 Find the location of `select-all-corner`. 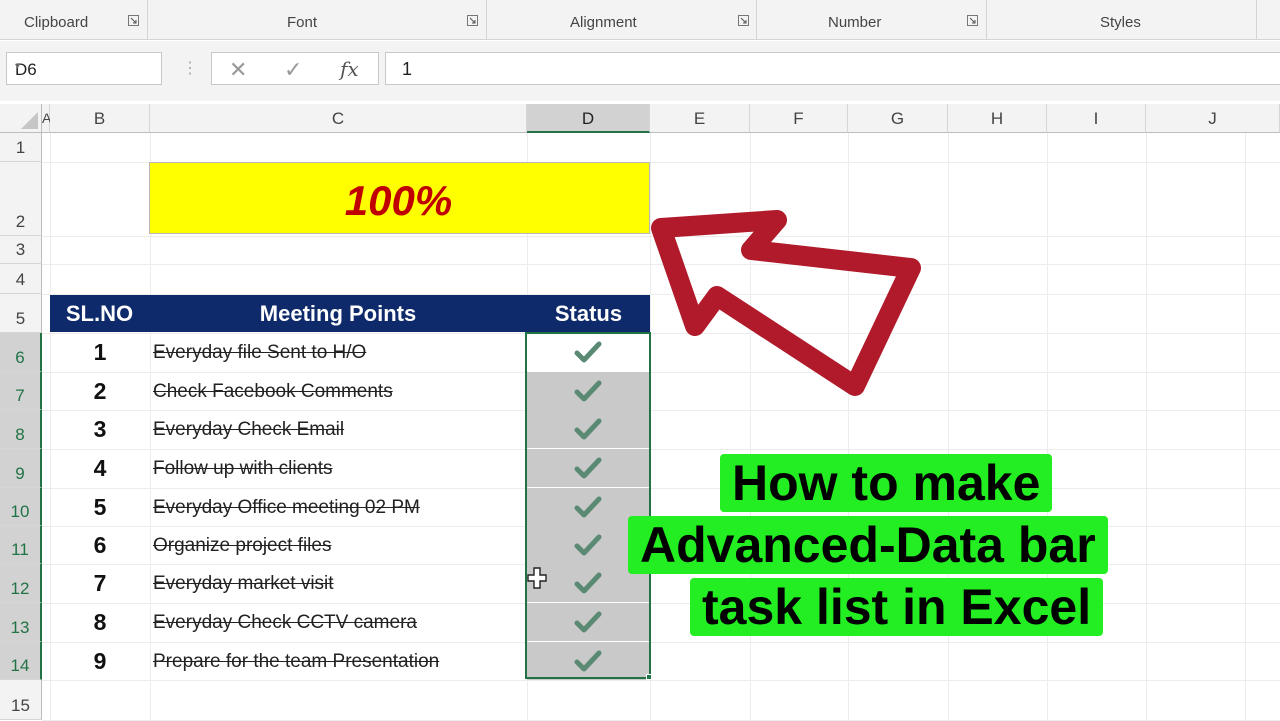

select-all-corner is located at coordinates (21, 118).